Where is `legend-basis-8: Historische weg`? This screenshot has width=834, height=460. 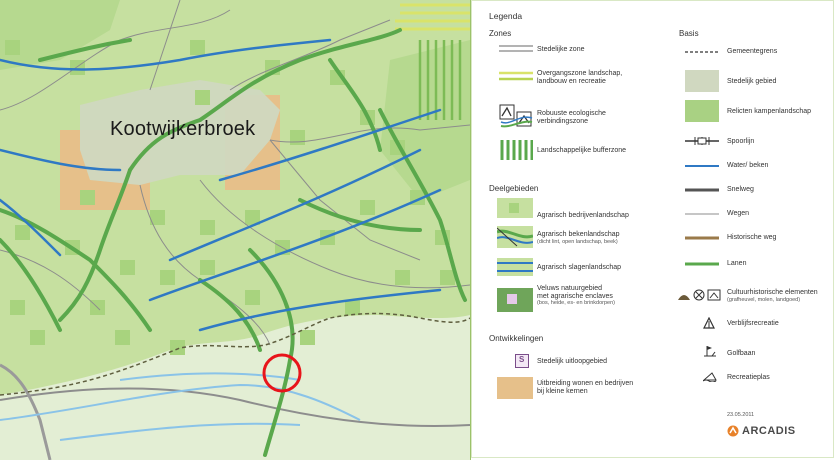 legend-basis-8: Historische weg is located at coordinates (752, 237).